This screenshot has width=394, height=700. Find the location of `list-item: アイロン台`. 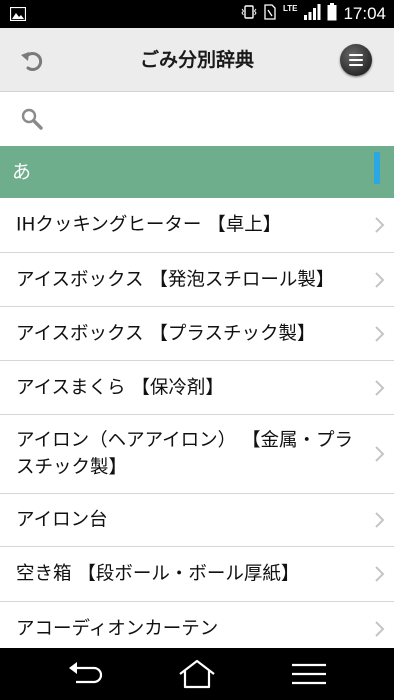

list-item: アイロン台 is located at coordinates (197, 520).